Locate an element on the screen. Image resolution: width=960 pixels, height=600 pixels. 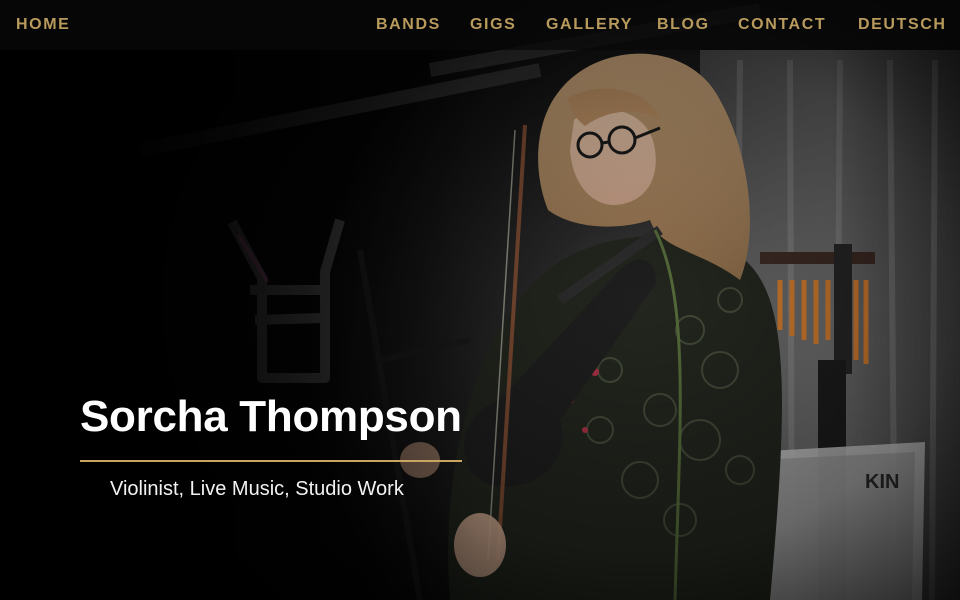
nav-link-gigs: GIGS is located at coordinates (493, 25).